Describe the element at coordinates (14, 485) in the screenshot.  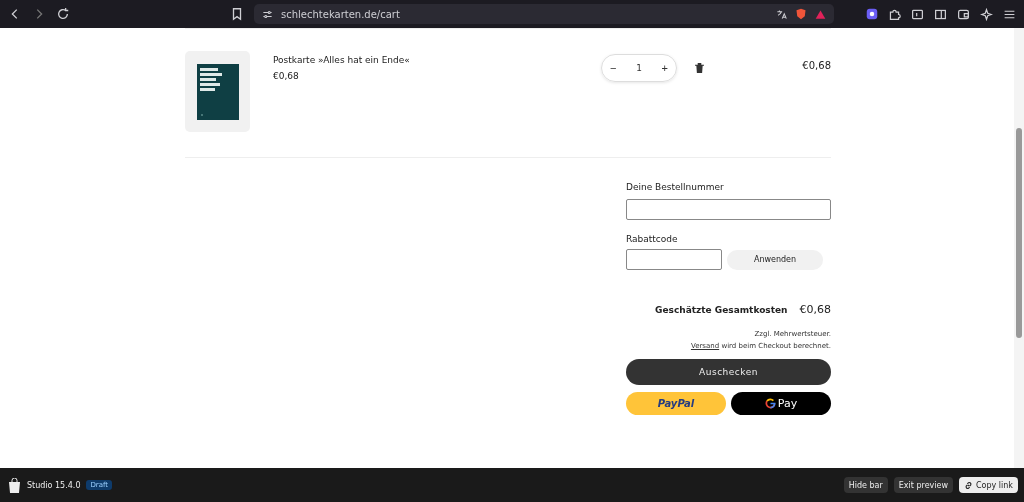
I see `shopping-bag-icon` at that location.